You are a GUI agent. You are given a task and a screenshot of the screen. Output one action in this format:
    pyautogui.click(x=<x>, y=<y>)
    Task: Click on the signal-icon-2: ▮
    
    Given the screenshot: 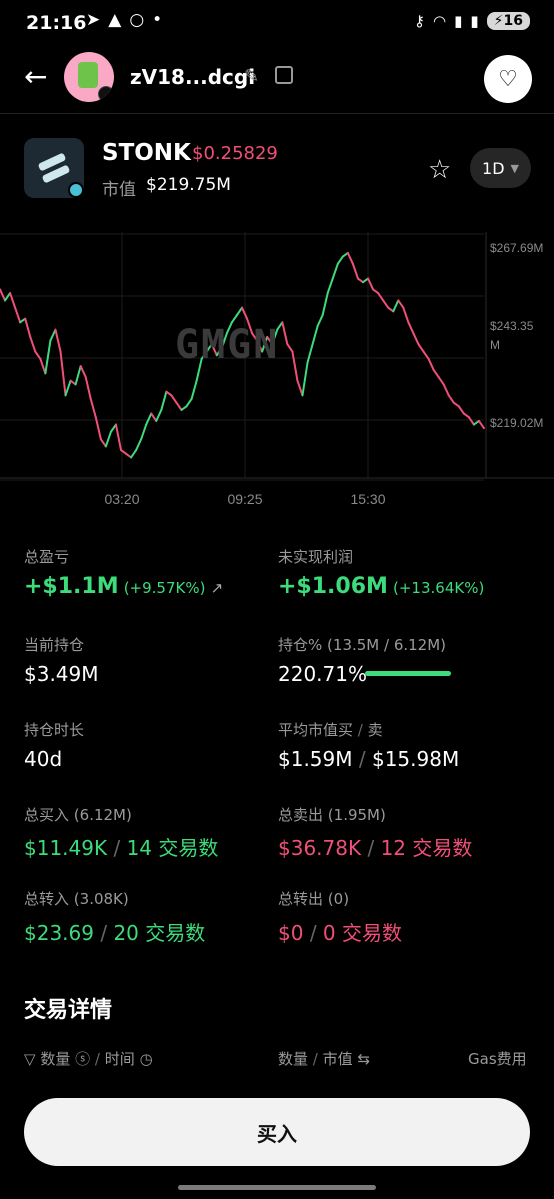 What is the action you would take?
    pyautogui.click(x=474, y=21)
    